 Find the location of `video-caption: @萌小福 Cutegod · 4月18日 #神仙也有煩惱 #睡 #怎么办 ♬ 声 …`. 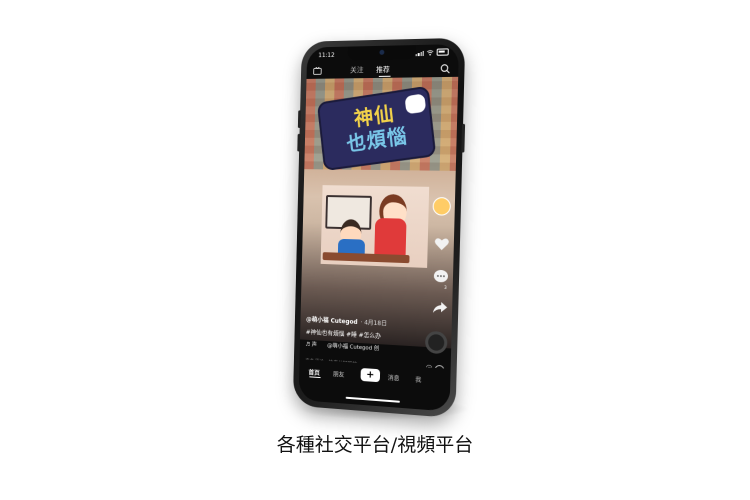

video-caption: @萌小福 Cutegod · 4月18日 #神仙也有煩惱 #睡 #怎么办 ♬ 声 … is located at coordinates (364, 334).